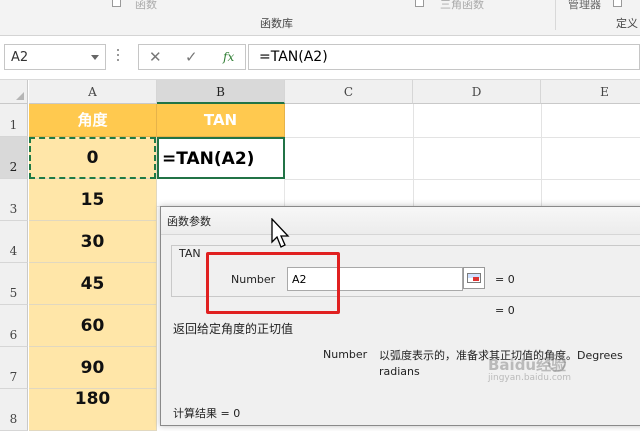 The height and width of the screenshot is (431, 640). Describe the element at coordinates (93, 368) in the screenshot. I see `cell-a7: 90` at that location.